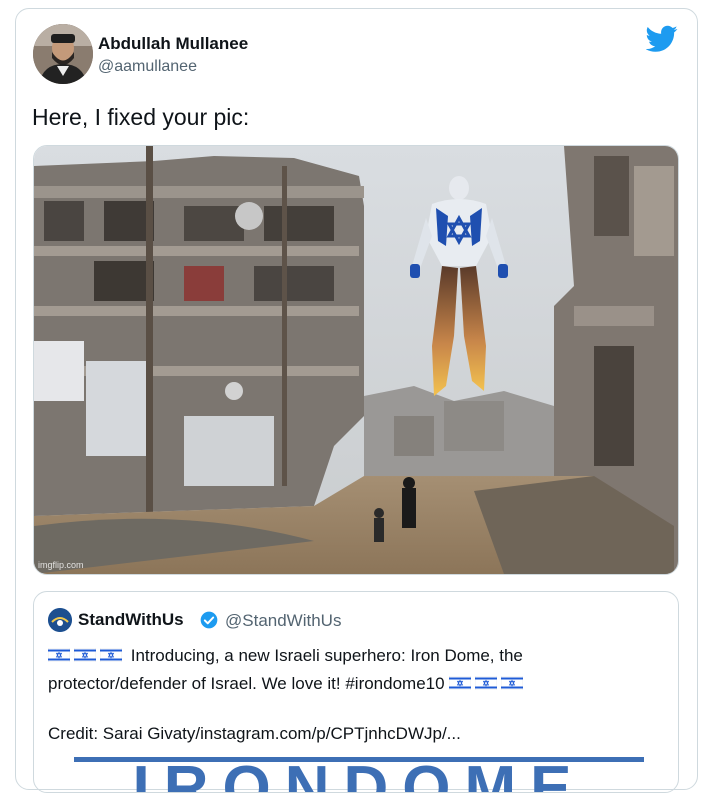 The image size is (709, 793). I want to click on verified-badge-icon, so click(209, 620).